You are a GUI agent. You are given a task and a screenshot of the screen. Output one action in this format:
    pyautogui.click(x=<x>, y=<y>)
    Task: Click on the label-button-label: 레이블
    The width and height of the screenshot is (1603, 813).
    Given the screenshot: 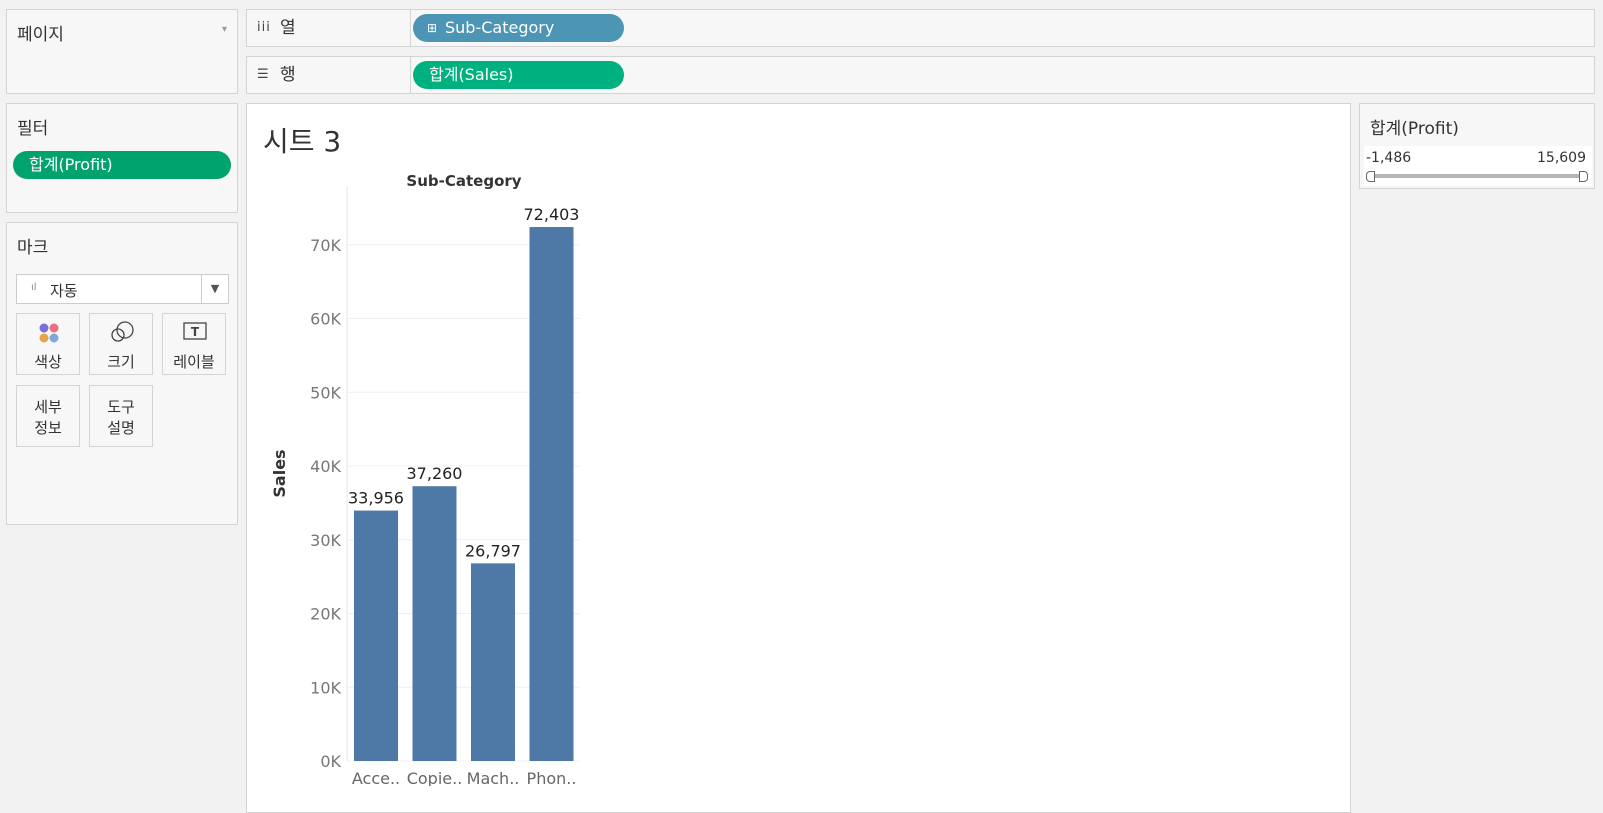 What is the action you would take?
    pyautogui.click(x=194, y=362)
    